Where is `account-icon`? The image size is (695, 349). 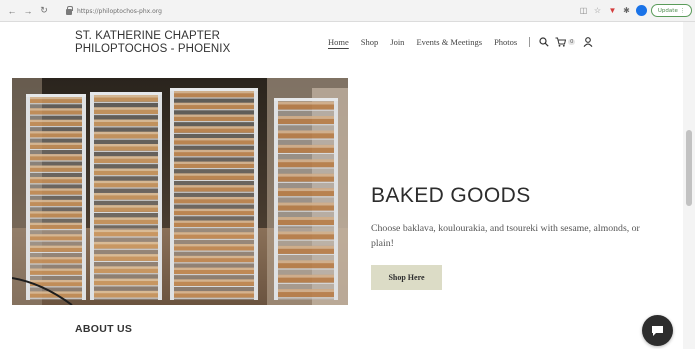
account-icon is located at coordinates (587, 41).